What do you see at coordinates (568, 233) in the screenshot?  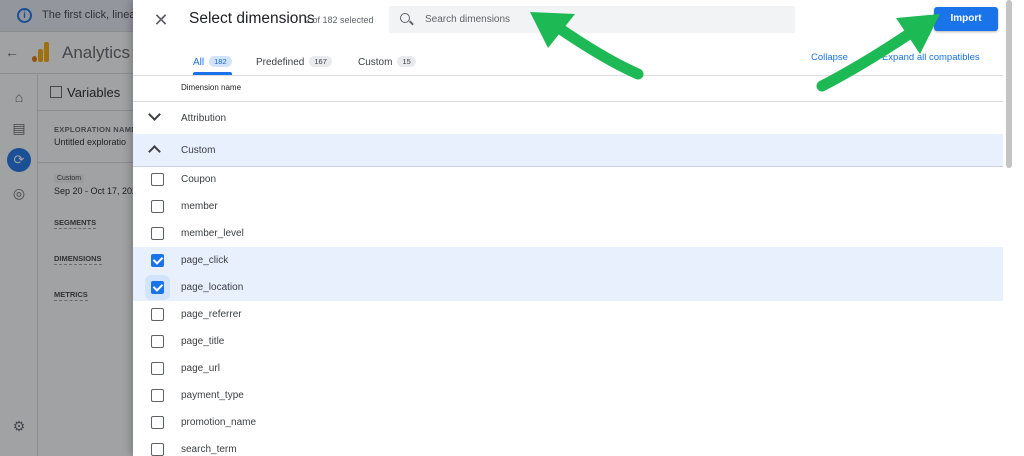 I see `list-item: member_level` at bounding box center [568, 233].